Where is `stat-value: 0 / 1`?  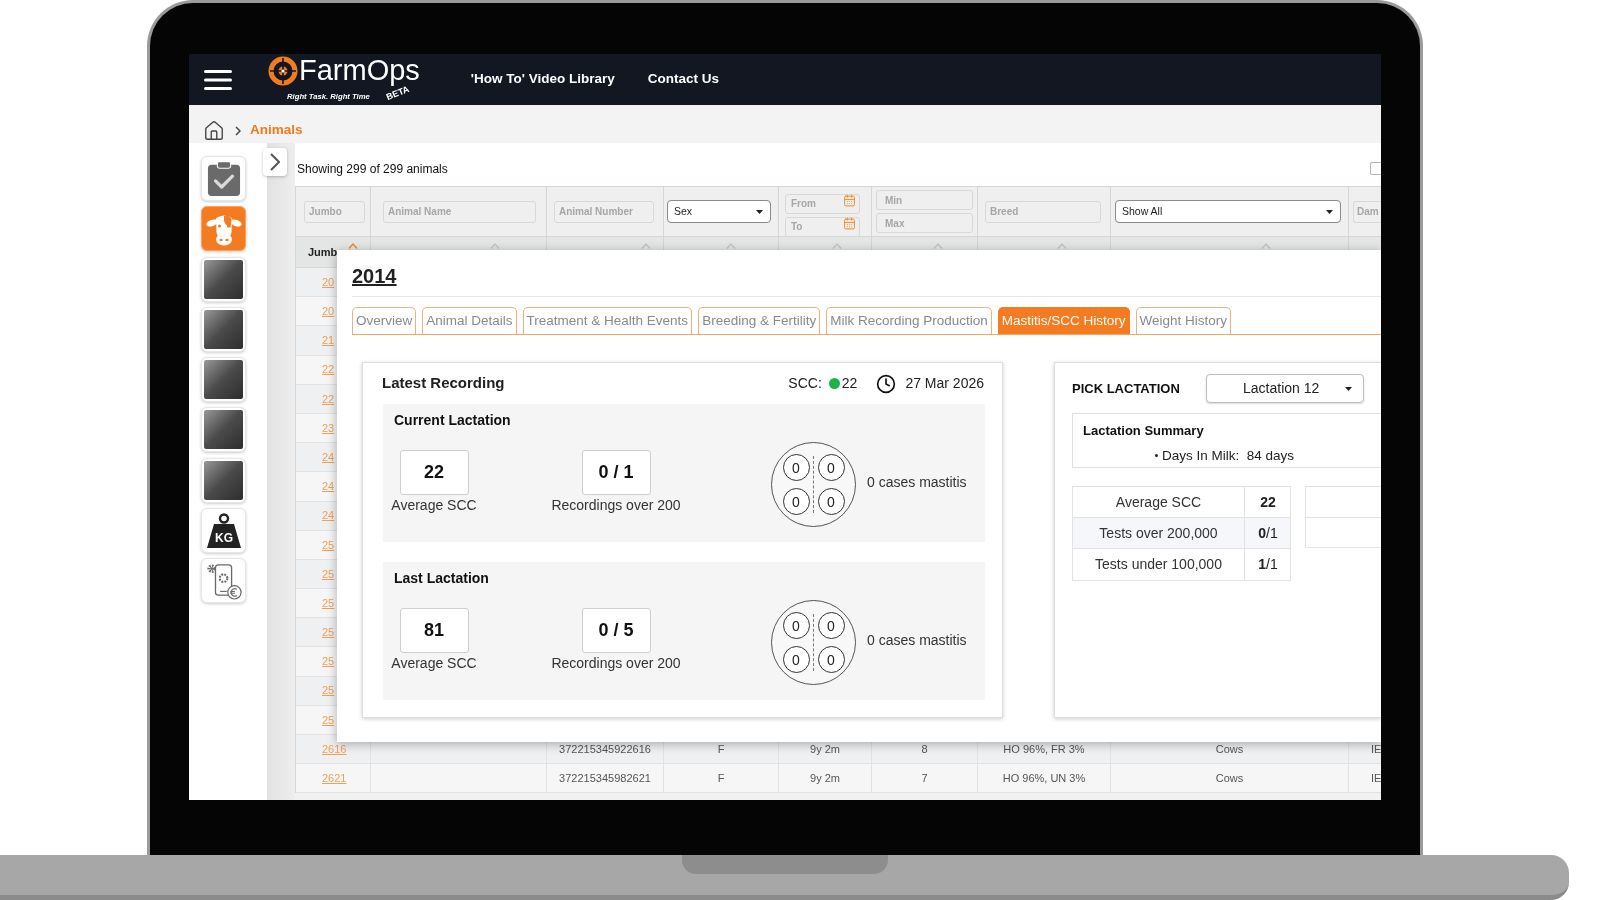 stat-value: 0 / 1 is located at coordinates (616, 472).